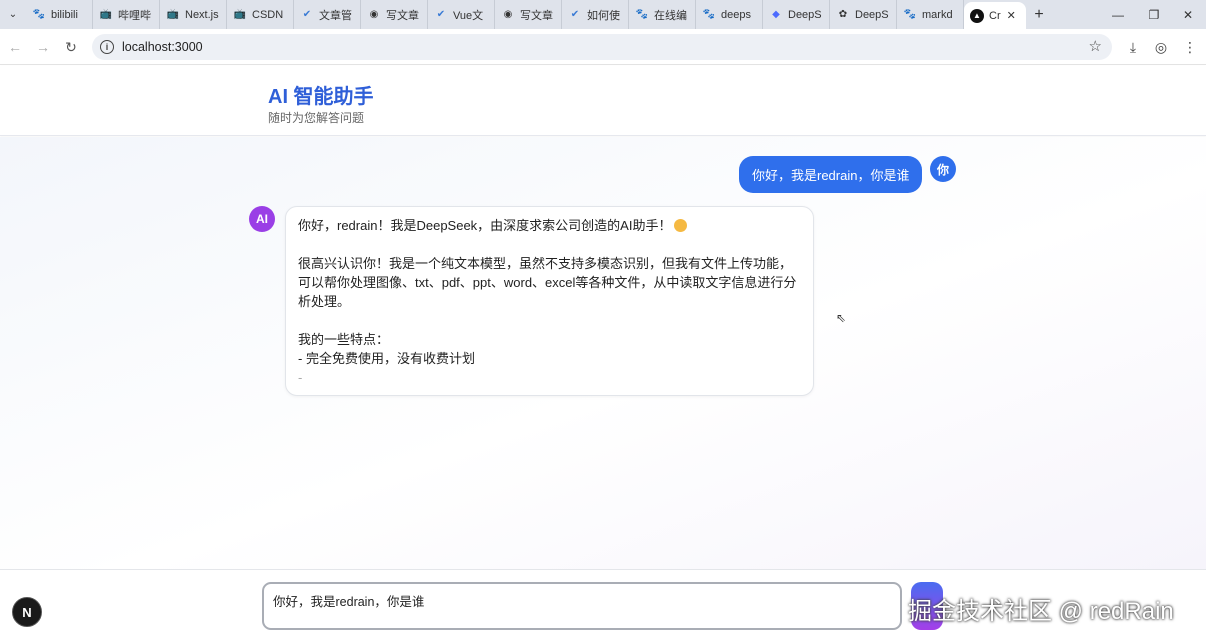  I want to click on browser-tab: 📺 Next.js, so click(193, 14).